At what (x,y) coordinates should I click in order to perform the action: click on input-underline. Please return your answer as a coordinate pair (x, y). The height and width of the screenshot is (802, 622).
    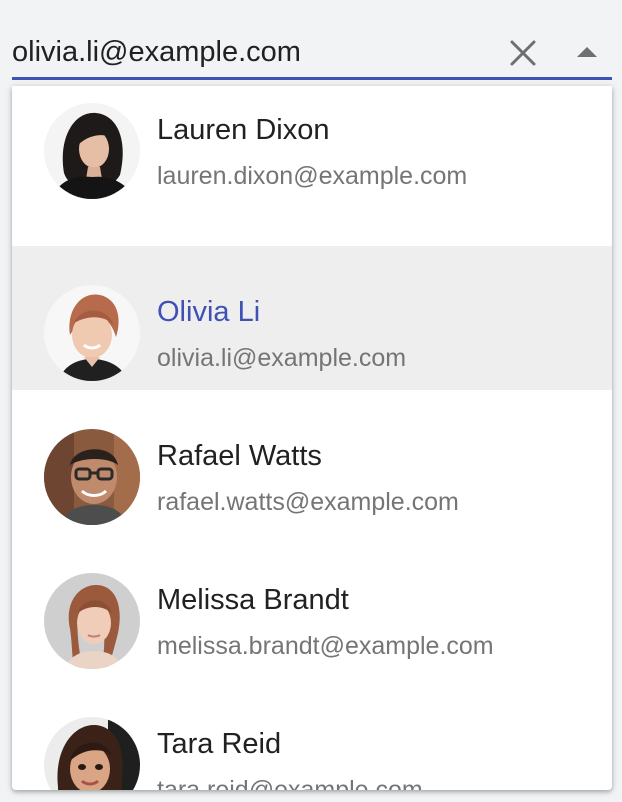
    Looking at the image, I should click on (312, 78).